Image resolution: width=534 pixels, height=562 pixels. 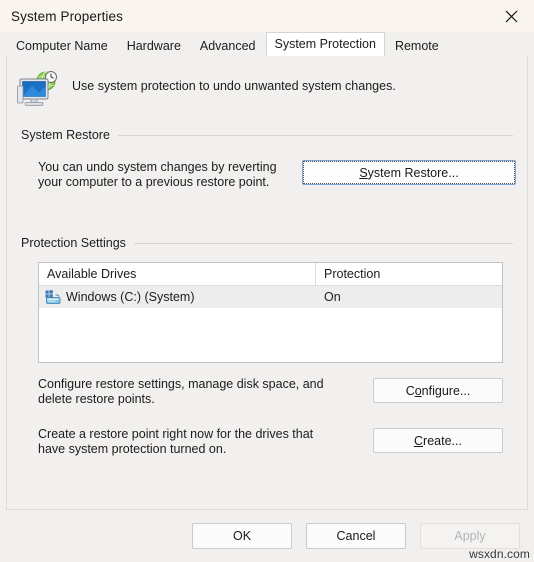 I want to click on listview-header: Available Drives Protection, so click(x=270, y=274).